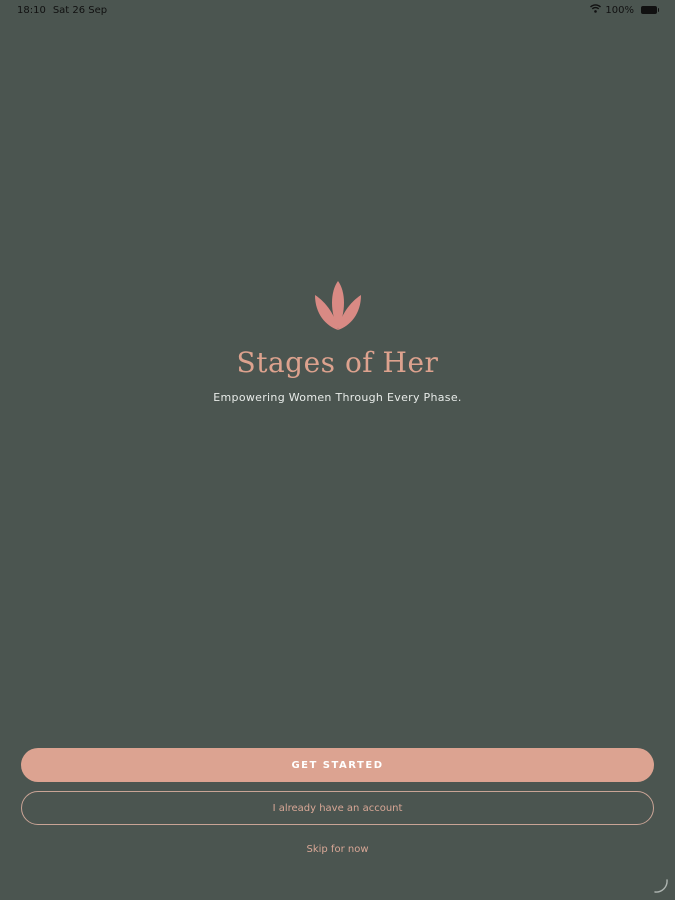 This screenshot has width=675, height=900. What do you see at coordinates (596, 10) in the screenshot?
I see `wifi-icon` at bounding box center [596, 10].